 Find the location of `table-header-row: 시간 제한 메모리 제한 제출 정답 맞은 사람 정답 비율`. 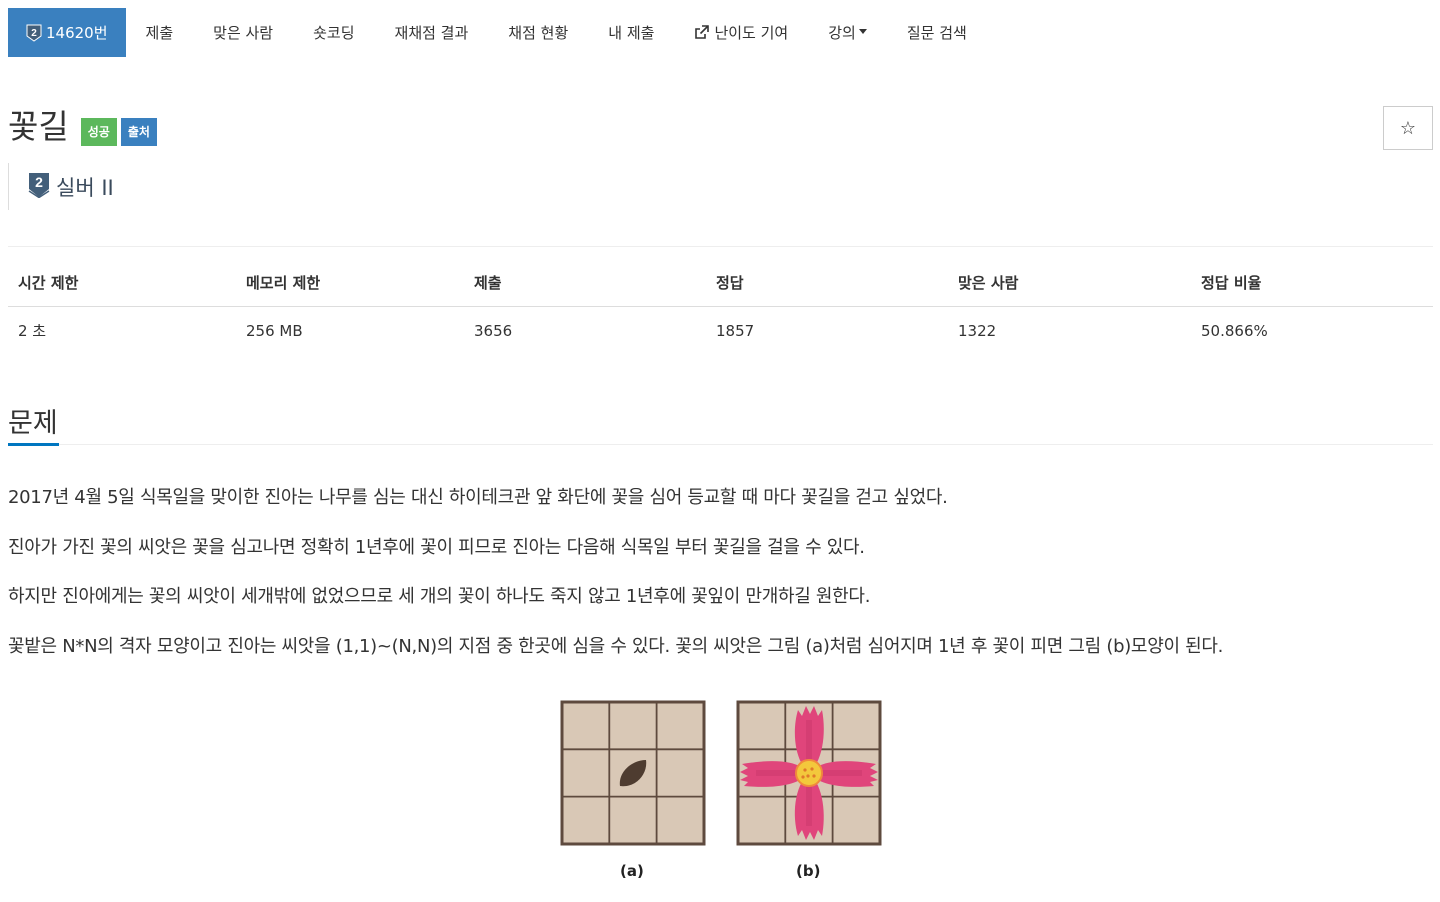

table-header-row: 시간 제한 메모리 제한 제출 정답 맞은 사람 정답 비율 is located at coordinates (720, 289).